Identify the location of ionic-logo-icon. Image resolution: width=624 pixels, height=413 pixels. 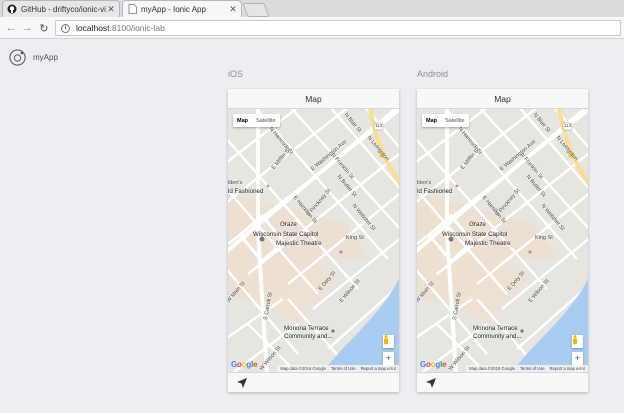
(17, 57).